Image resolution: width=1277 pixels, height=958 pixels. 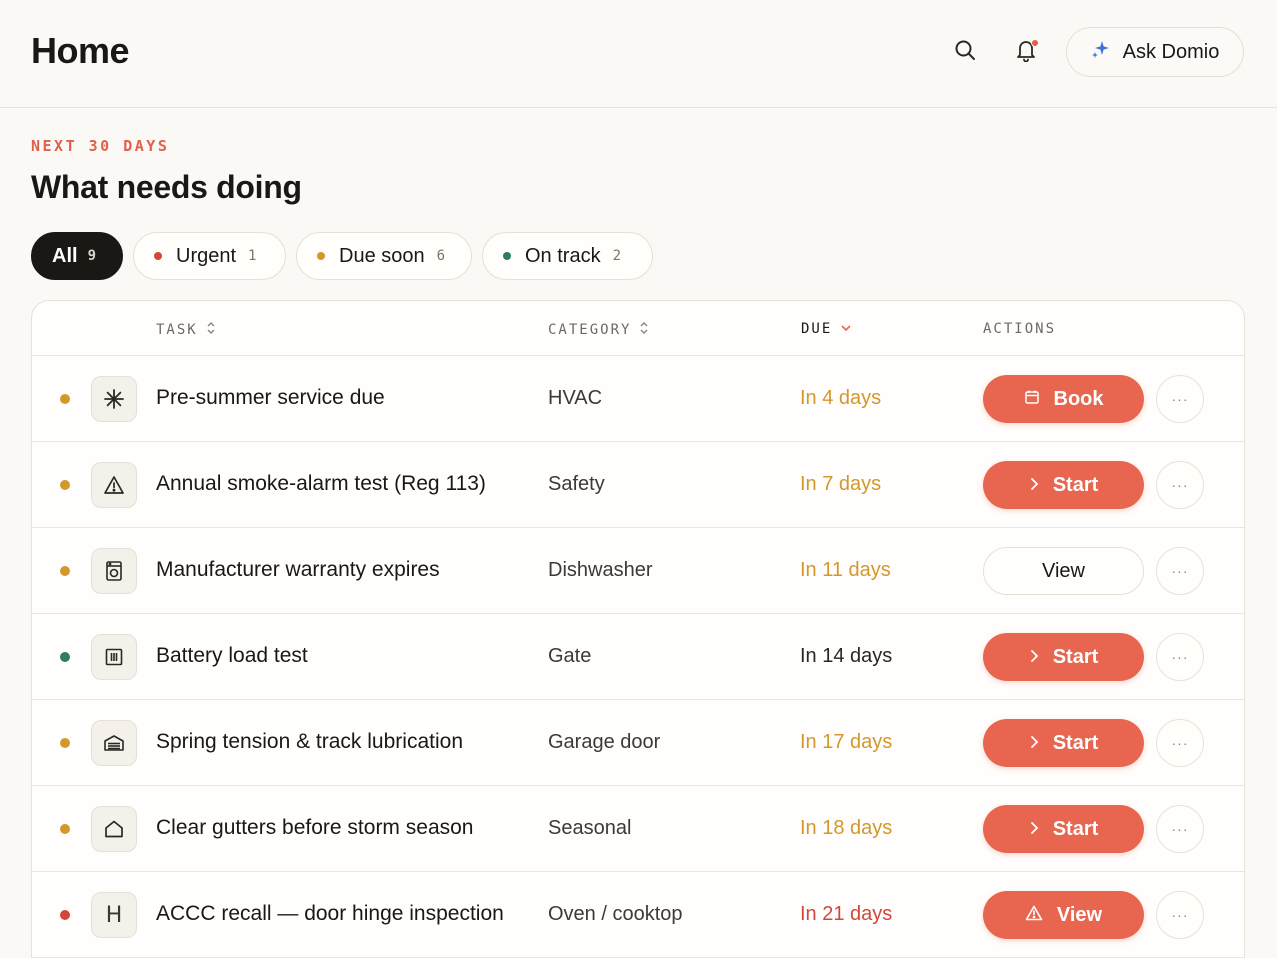 I want to click on ask-assistant-button: Ask Domio, so click(x=1155, y=52).